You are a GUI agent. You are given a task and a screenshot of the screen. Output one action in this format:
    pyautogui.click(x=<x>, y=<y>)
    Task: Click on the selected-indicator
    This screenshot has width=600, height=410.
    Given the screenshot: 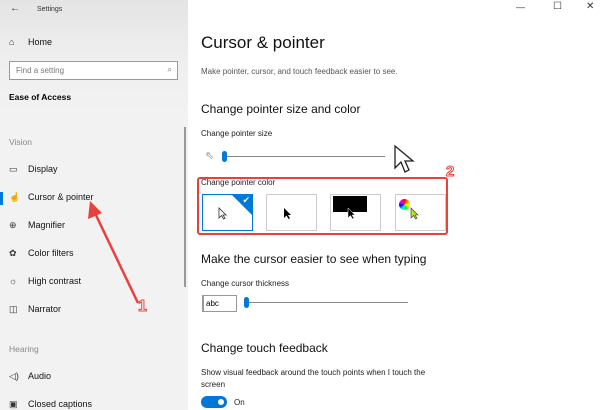 What is the action you would take?
    pyautogui.click(x=1, y=198)
    